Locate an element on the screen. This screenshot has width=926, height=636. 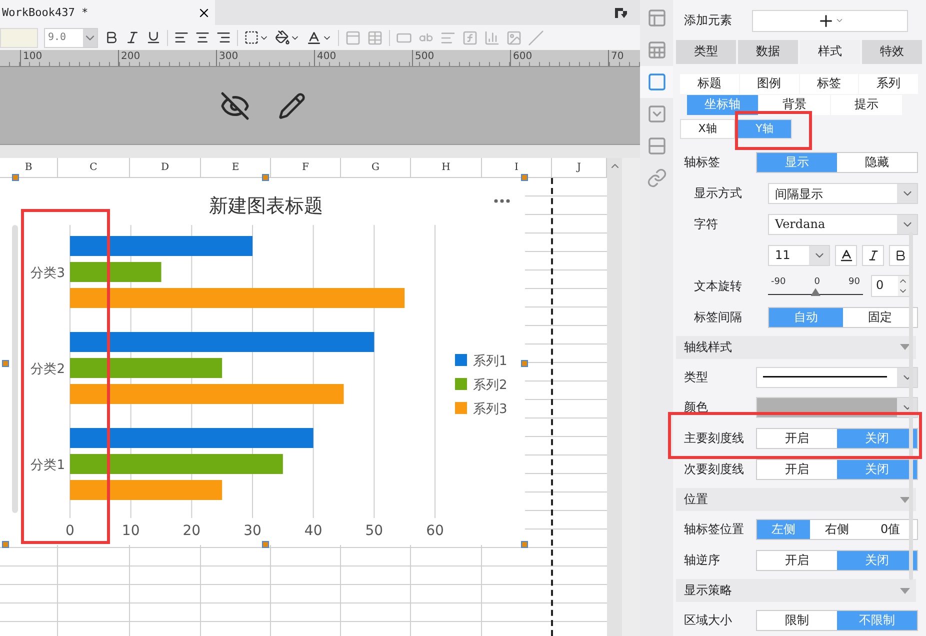
ruler-label: 200 is located at coordinates (167, 58).